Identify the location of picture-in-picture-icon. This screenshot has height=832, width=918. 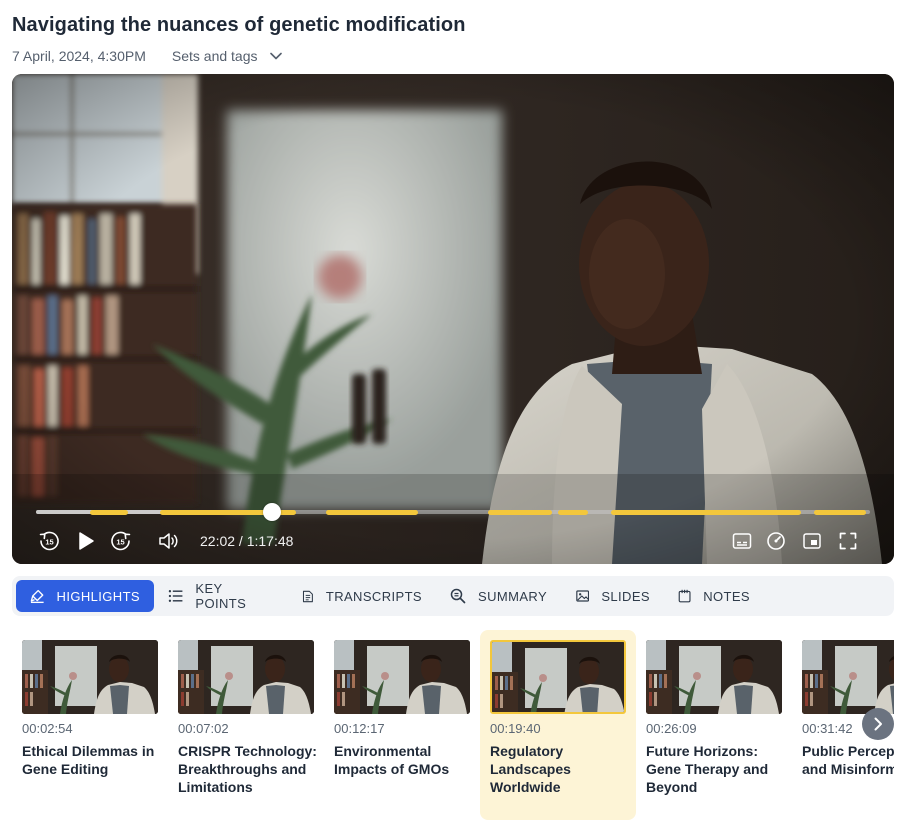
(812, 541).